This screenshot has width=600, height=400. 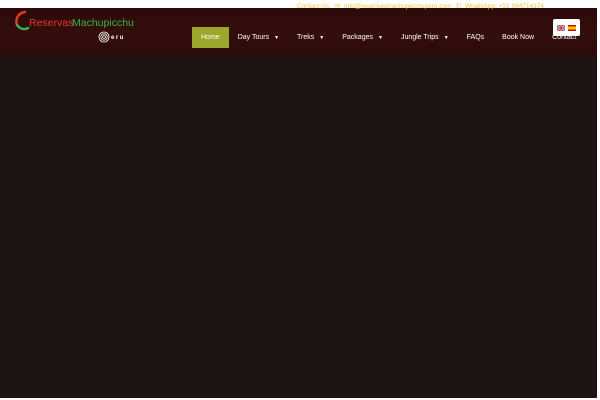 I want to click on language-switcher, so click(x=566, y=27).